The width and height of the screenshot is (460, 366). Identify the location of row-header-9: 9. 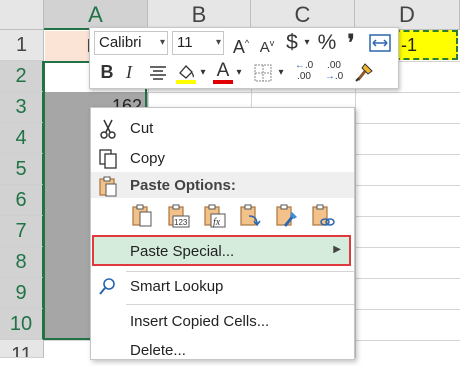
(22, 293).